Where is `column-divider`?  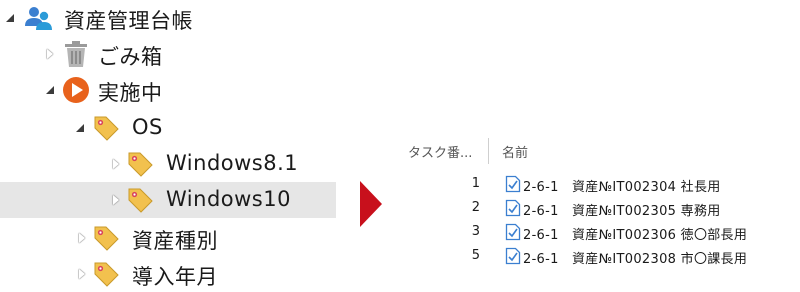
column-divider is located at coordinates (488, 151).